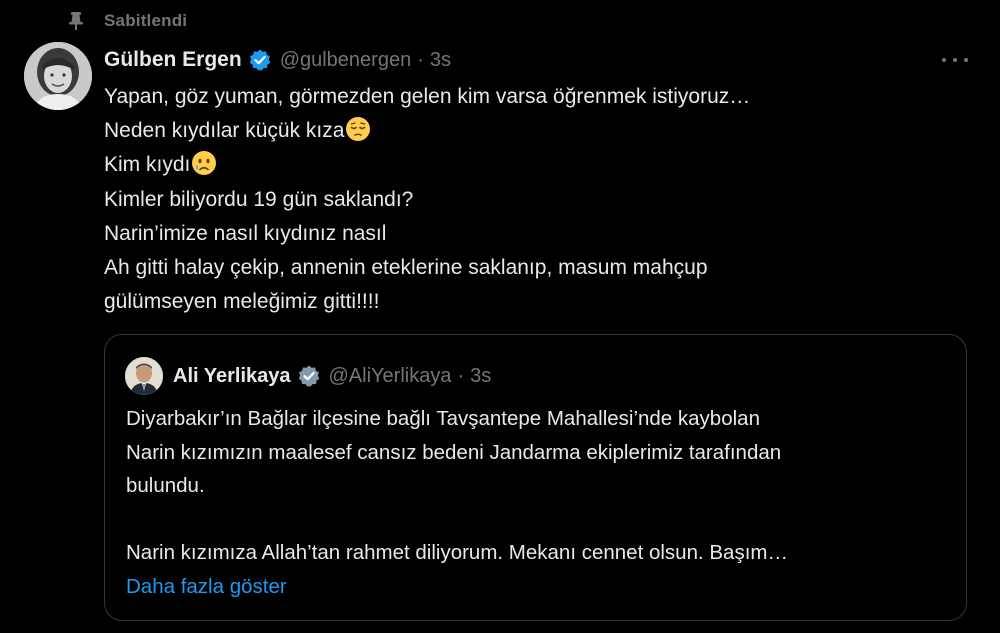 The width and height of the screenshot is (1000, 633). Describe the element at coordinates (146, 20) in the screenshot. I see `pinned-label: Sabitlendi` at that location.